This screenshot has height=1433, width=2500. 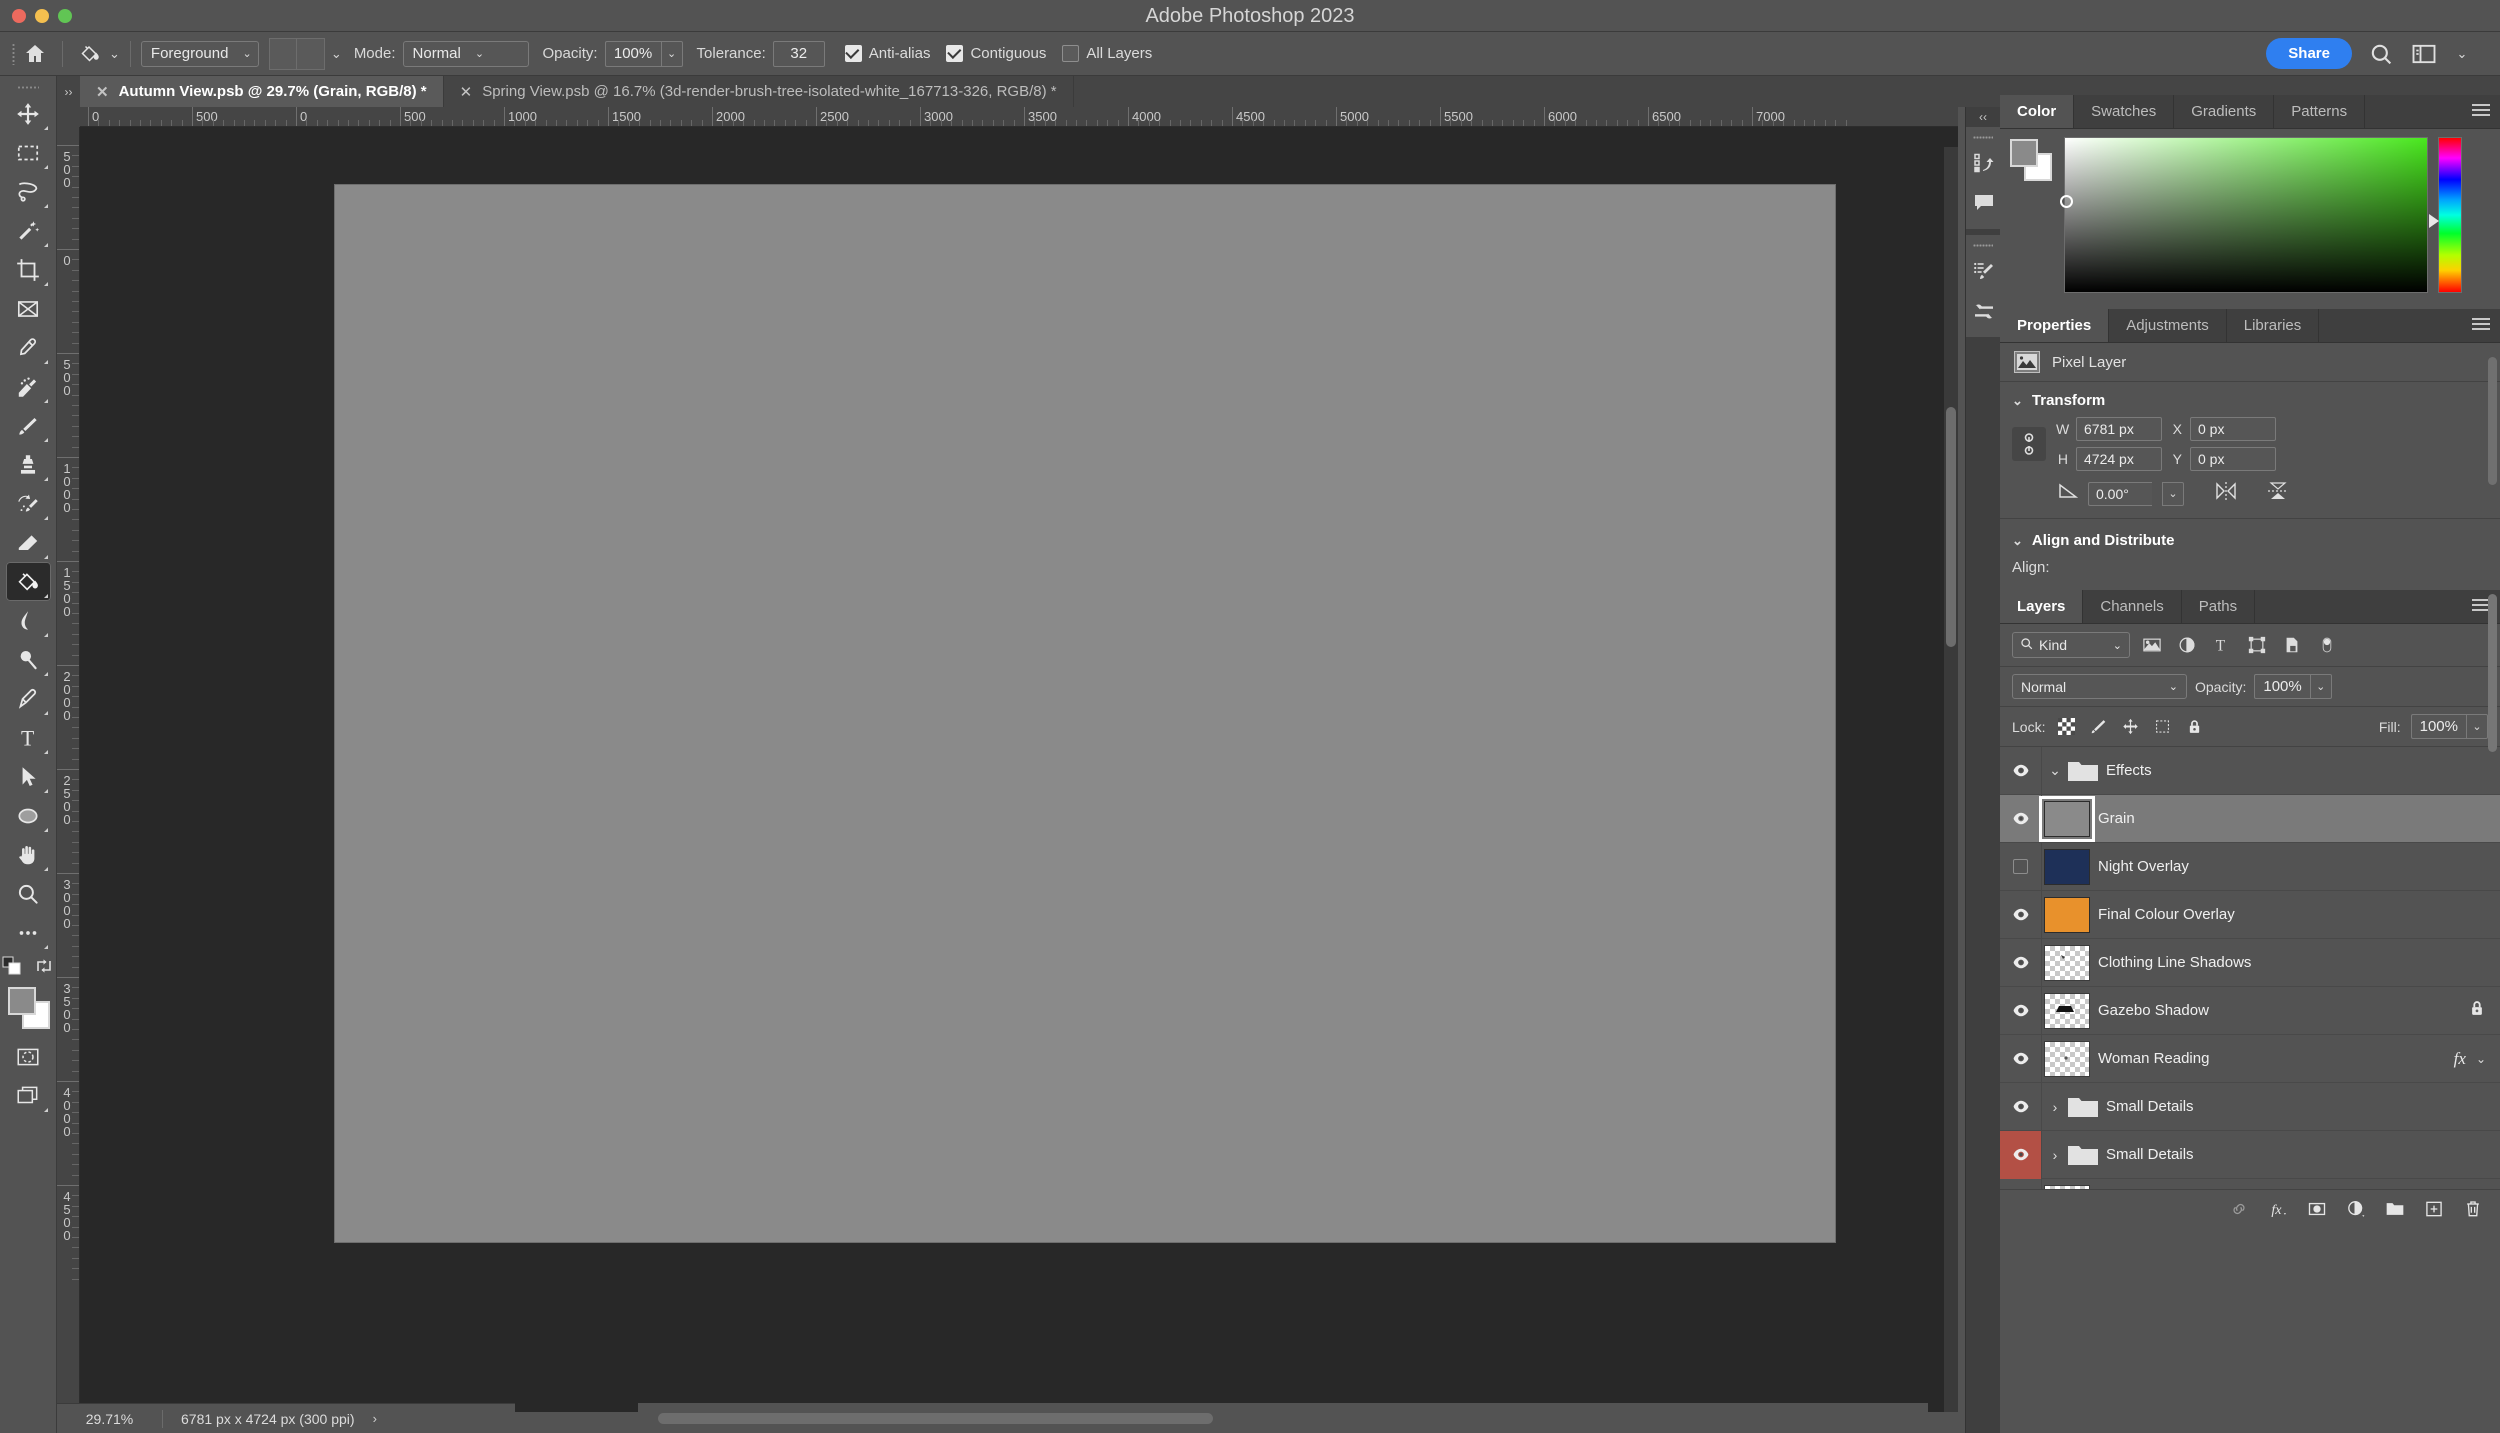 I want to click on eraser-tool, so click(x=28, y=542).